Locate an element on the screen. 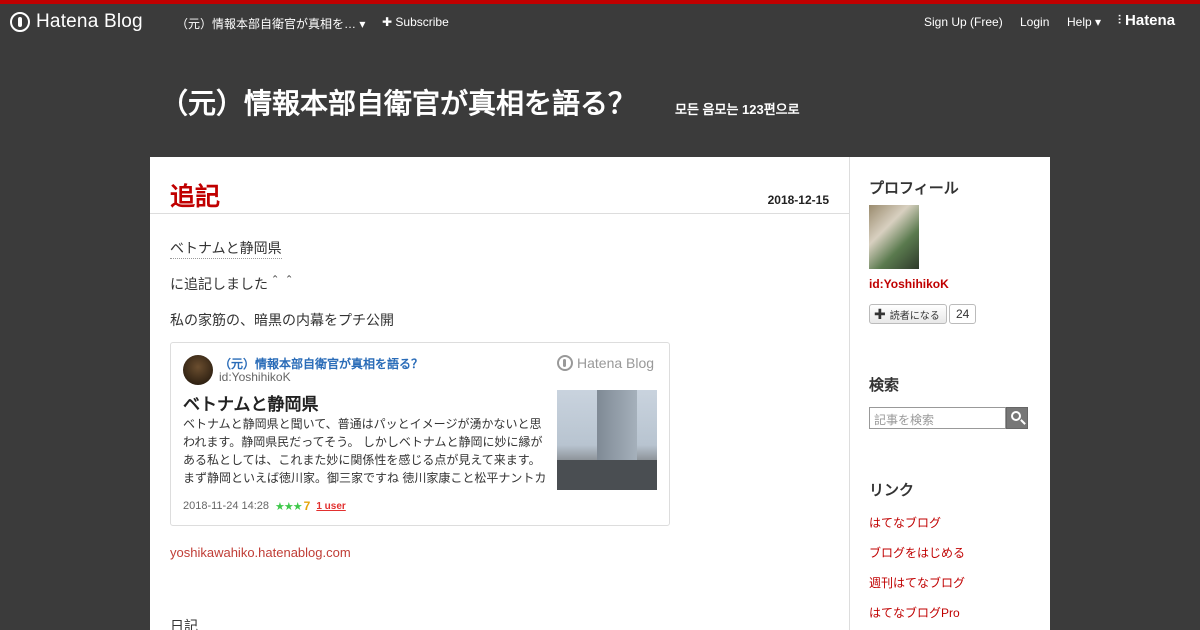 This screenshot has height=630, width=1200. card-service-label: Hatena Blog is located at coordinates (616, 363).